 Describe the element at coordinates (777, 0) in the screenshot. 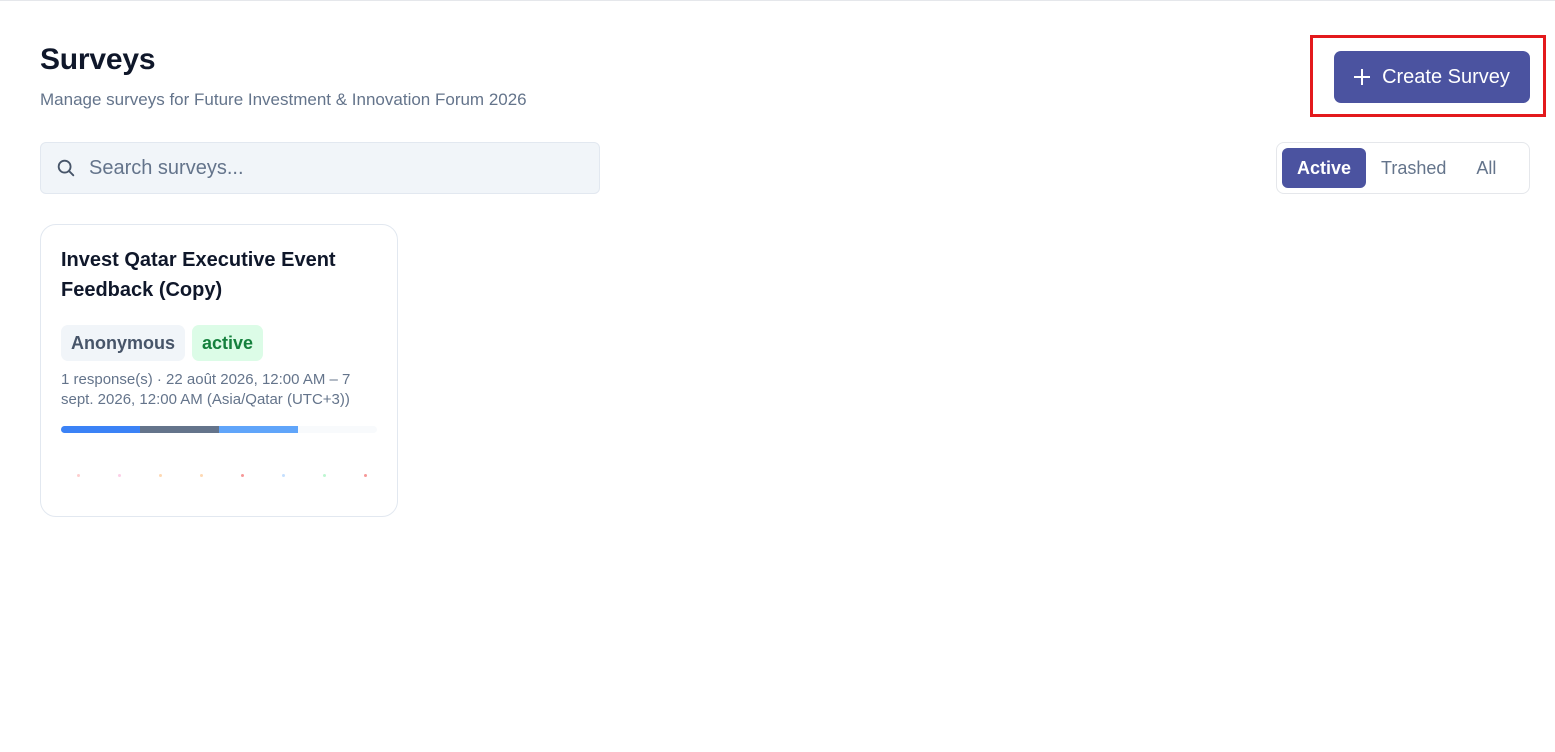

I see `top-divider` at that location.